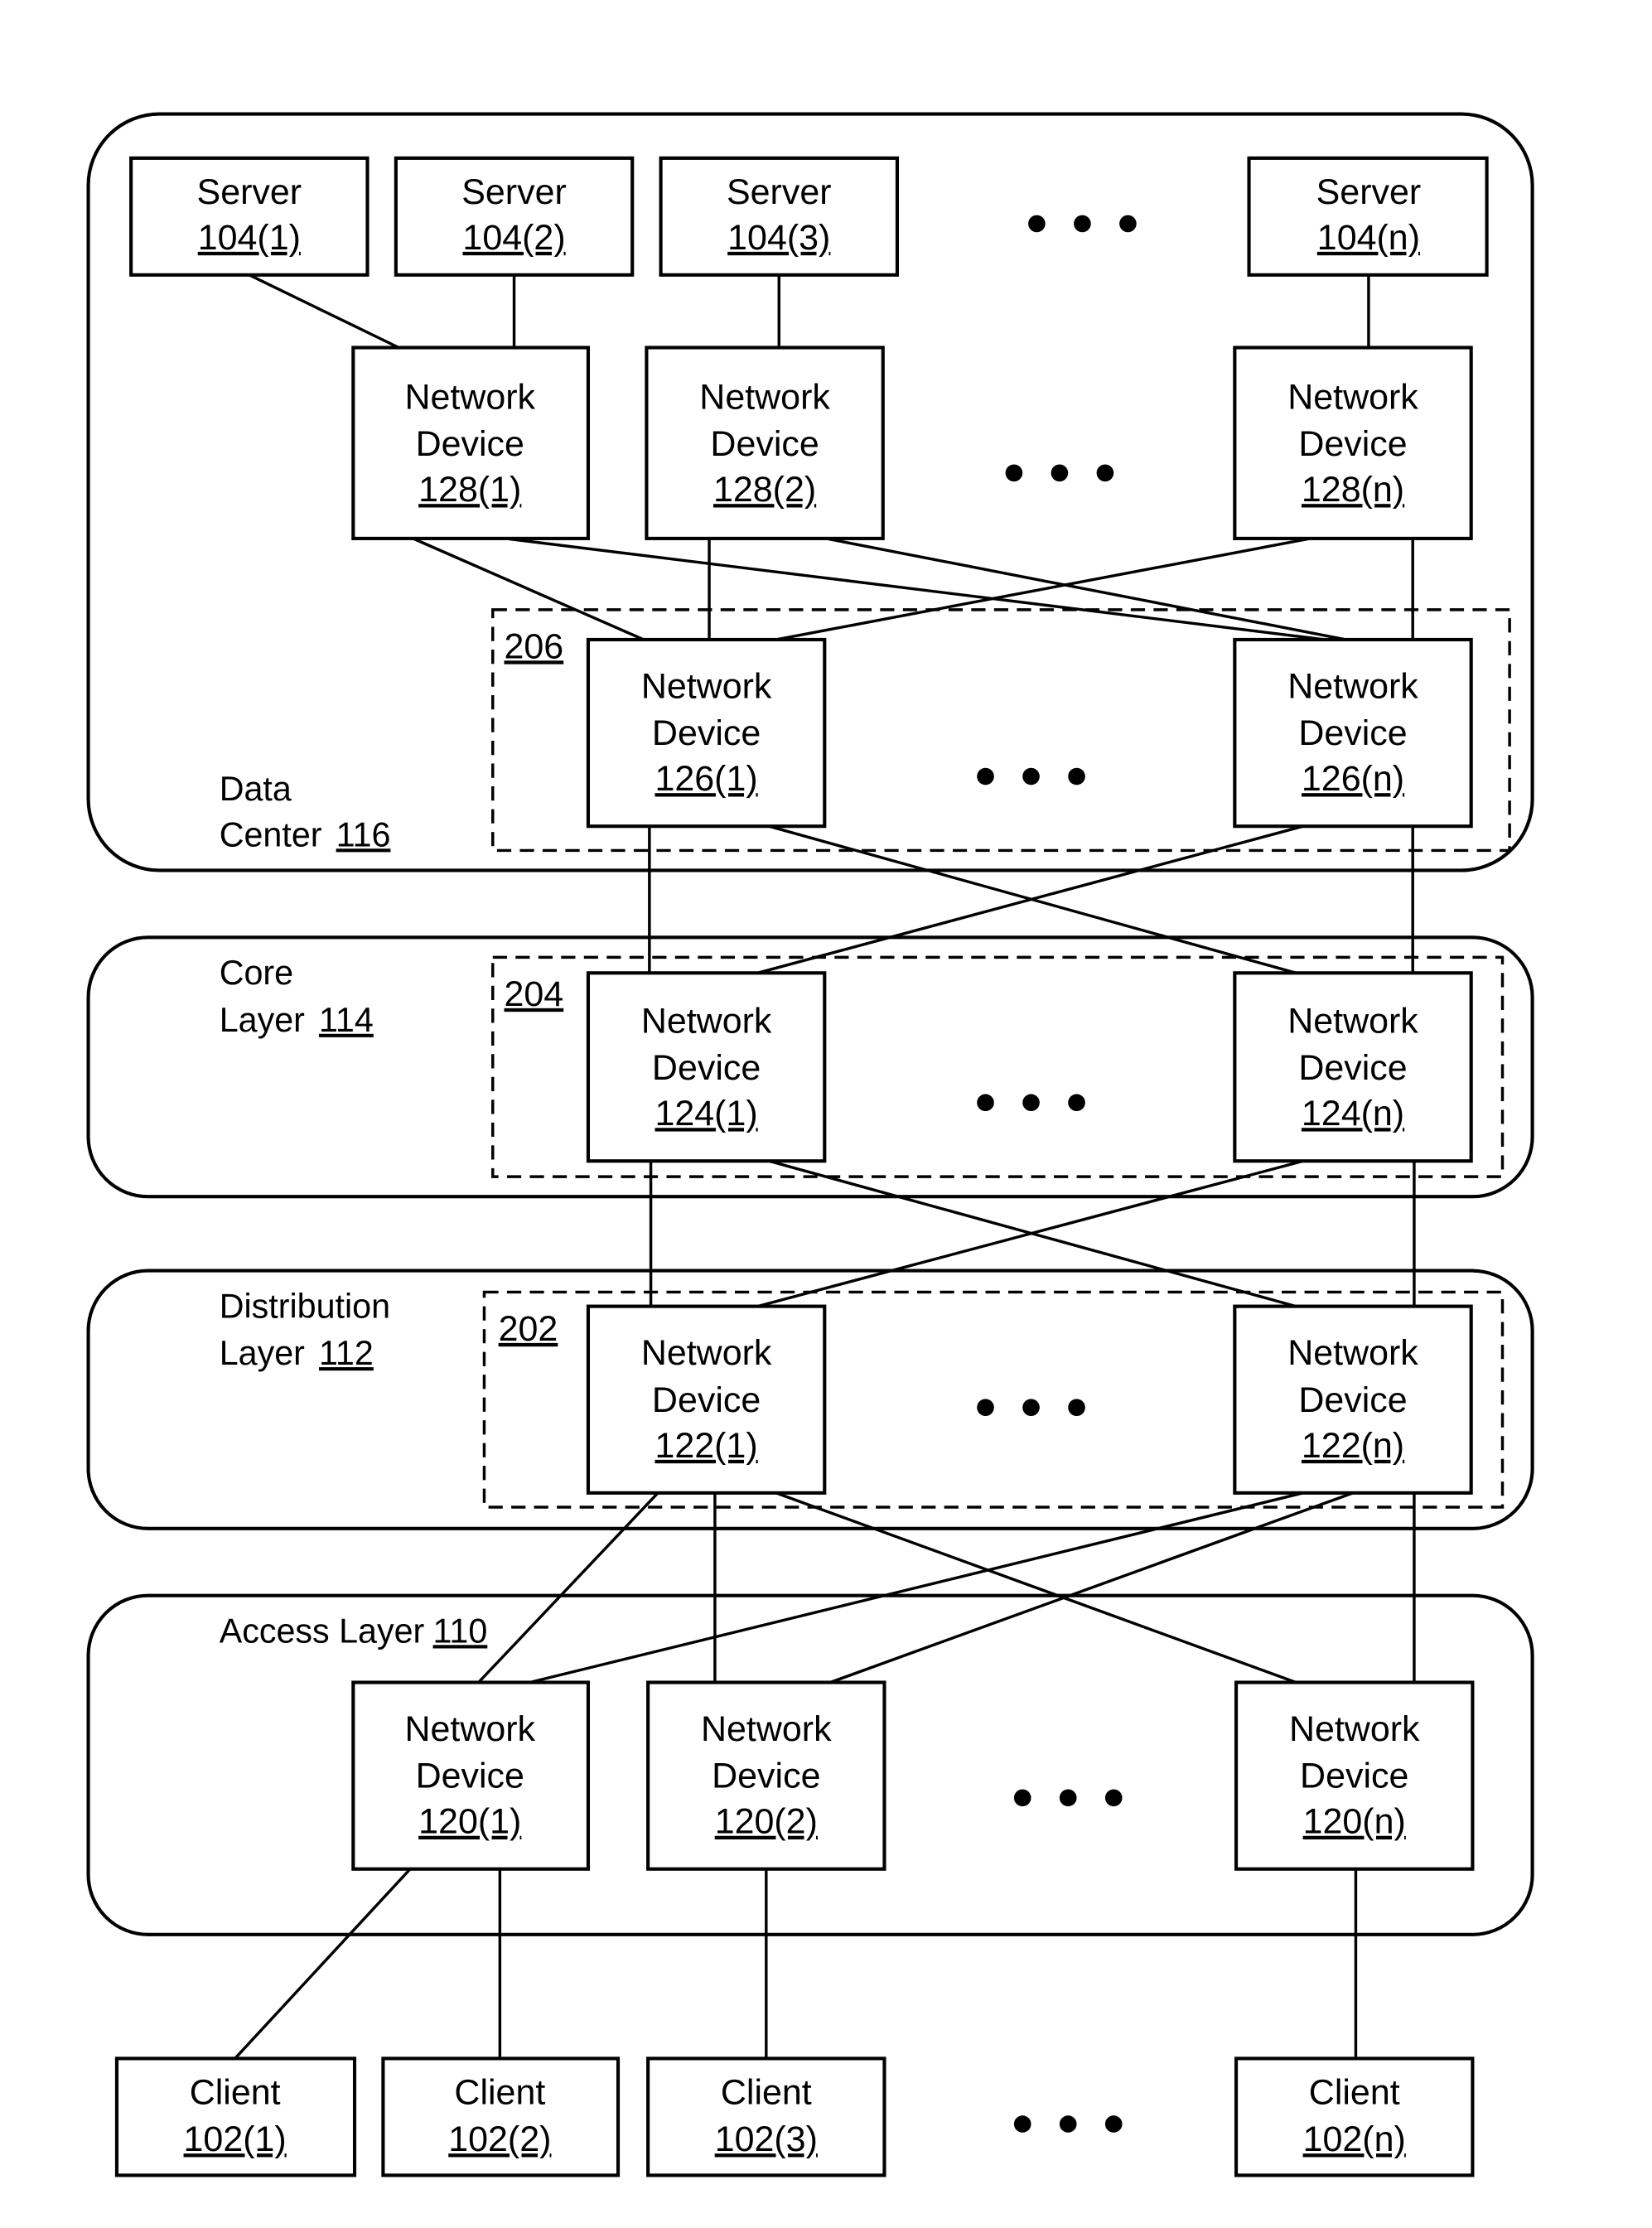 This screenshot has height=2228, width=1652. What do you see at coordinates (1353, 443) in the screenshot?
I see `network-device-128-n: Network Device 128(n)` at bounding box center [1353, 443].